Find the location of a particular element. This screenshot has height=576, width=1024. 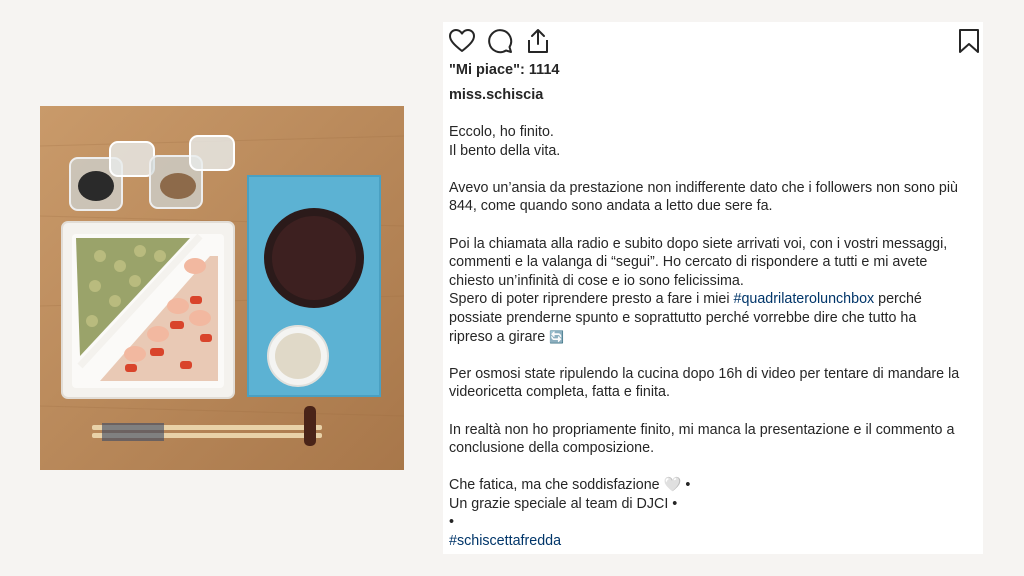

caption-line: Il bento della vita. is located at coordinates (505, 150).